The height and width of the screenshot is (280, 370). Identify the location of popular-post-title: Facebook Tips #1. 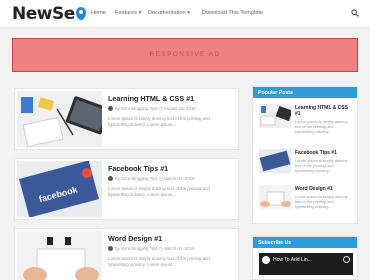
(324, 153).